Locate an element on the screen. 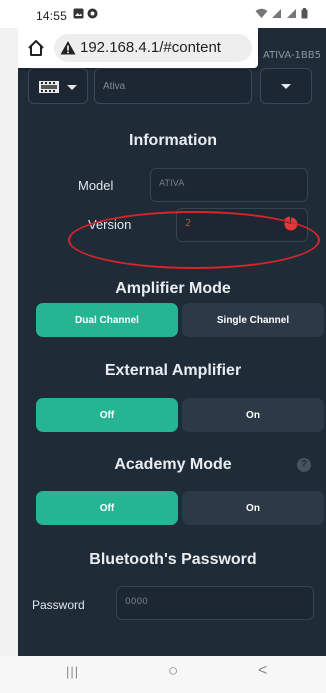 The image size is (326, 693). home-icon is located at coordinates (36, 48).